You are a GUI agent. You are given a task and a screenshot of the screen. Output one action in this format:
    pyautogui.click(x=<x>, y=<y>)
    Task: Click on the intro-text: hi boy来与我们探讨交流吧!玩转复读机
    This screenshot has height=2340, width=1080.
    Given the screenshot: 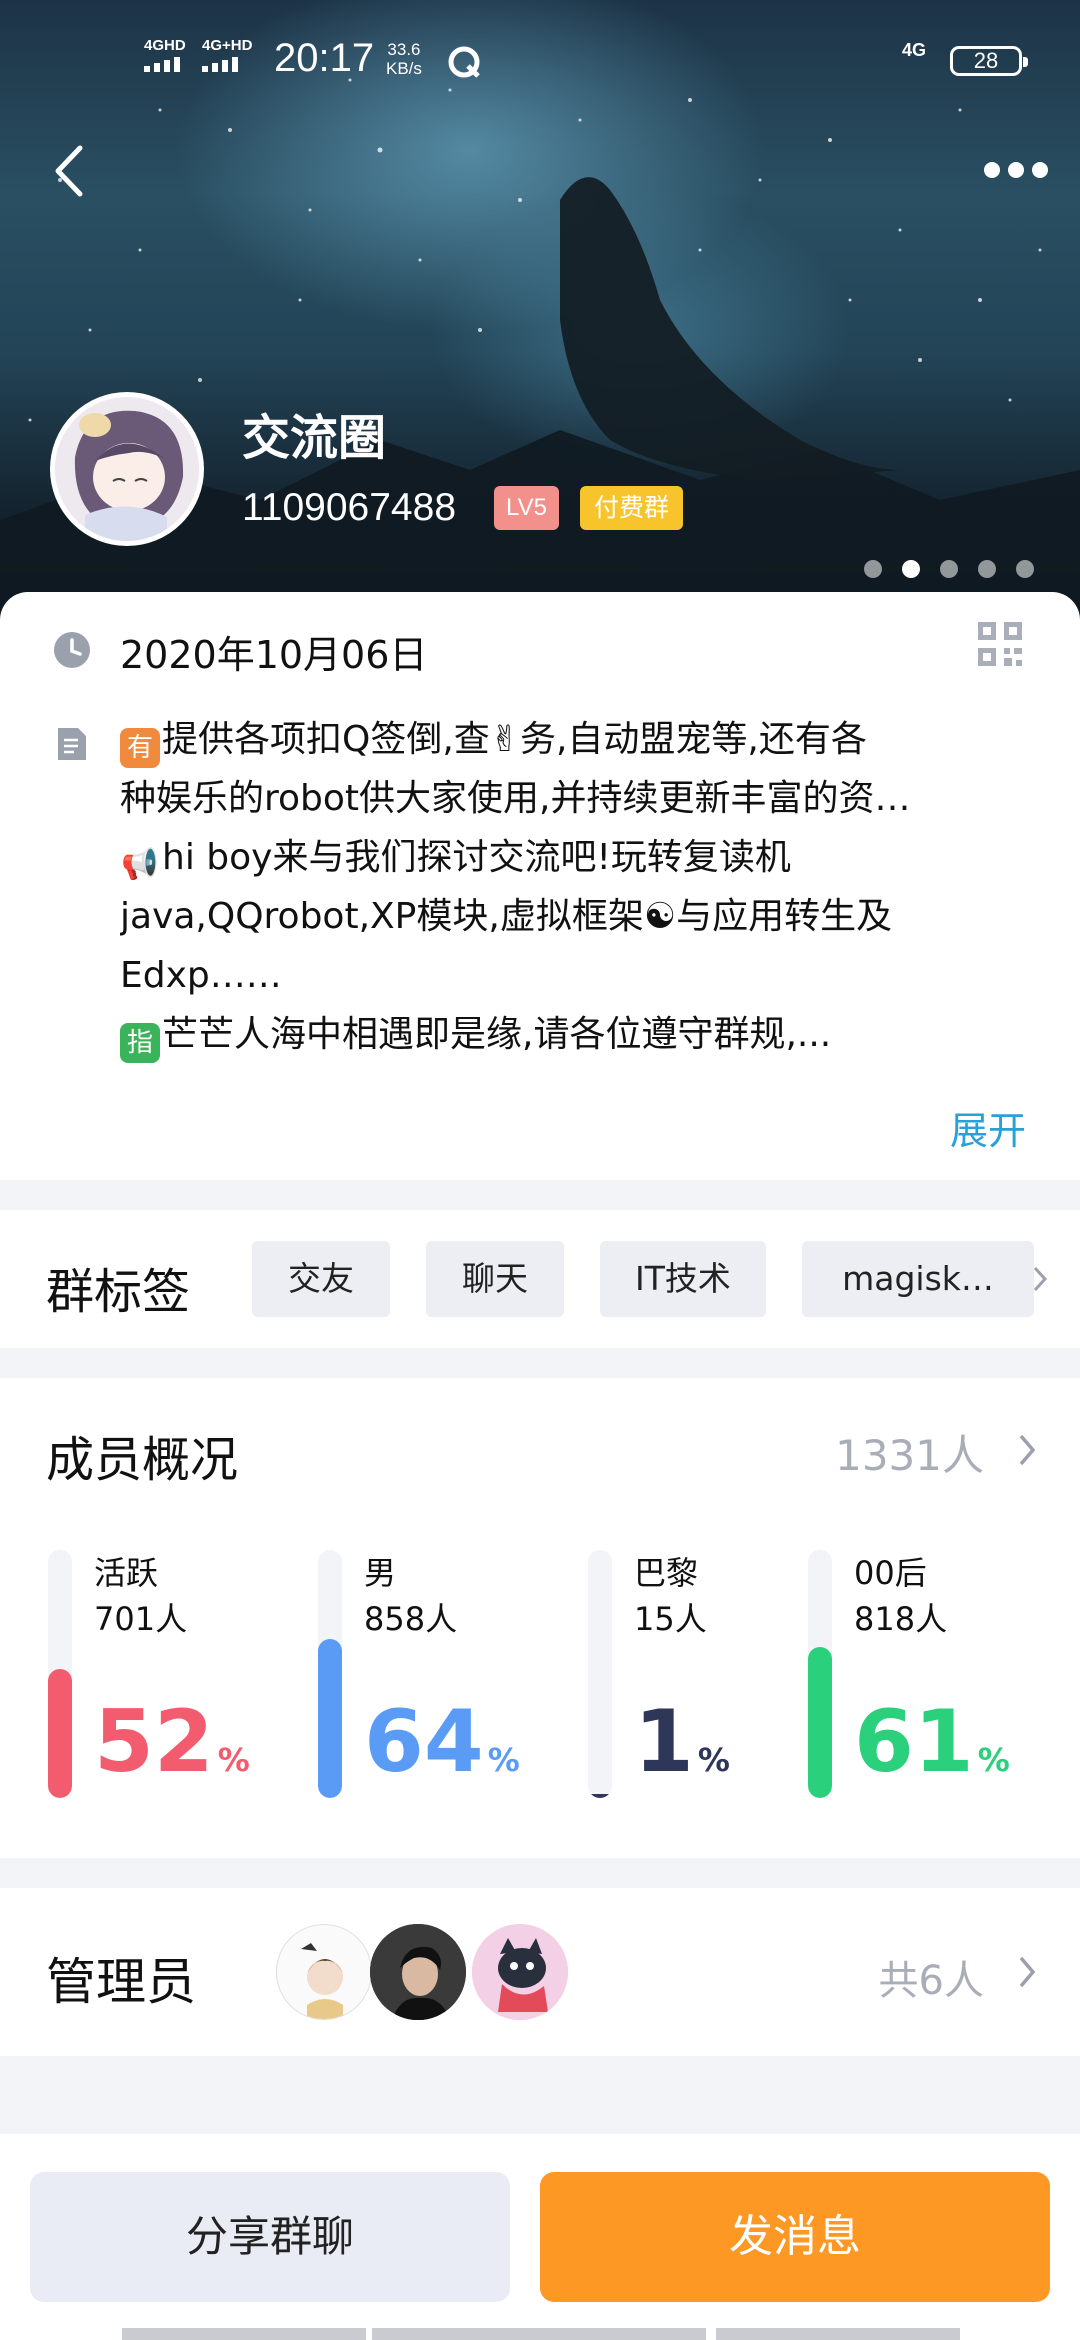 What is the action you would take?
    pyautogui.click(x=476, y=857)
    